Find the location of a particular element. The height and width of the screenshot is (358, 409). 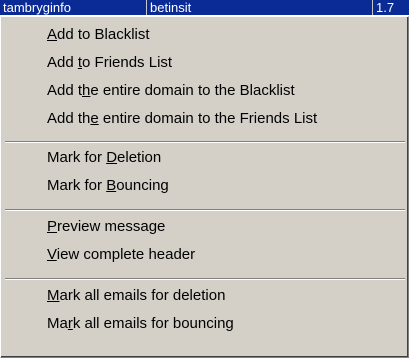

menu-item-add-to-blacklist: Add to Blacklist is located at coordinates (98, 35).